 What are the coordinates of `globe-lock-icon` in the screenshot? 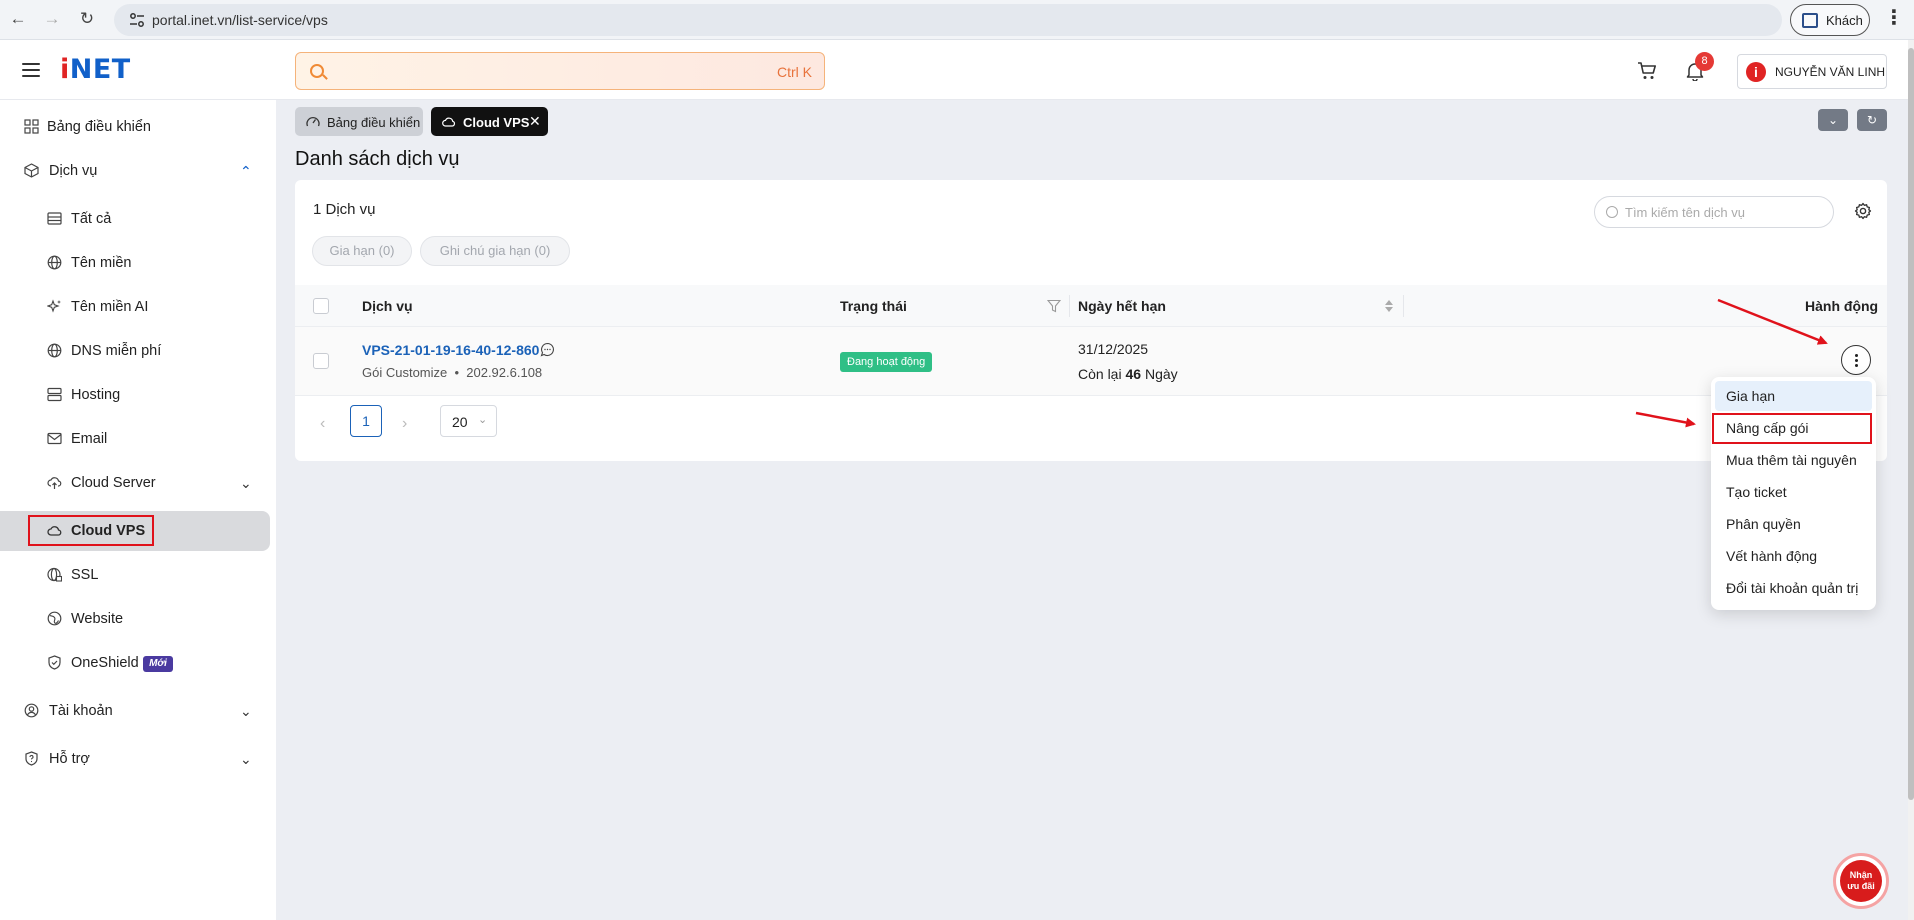 It's located at (54, 574).